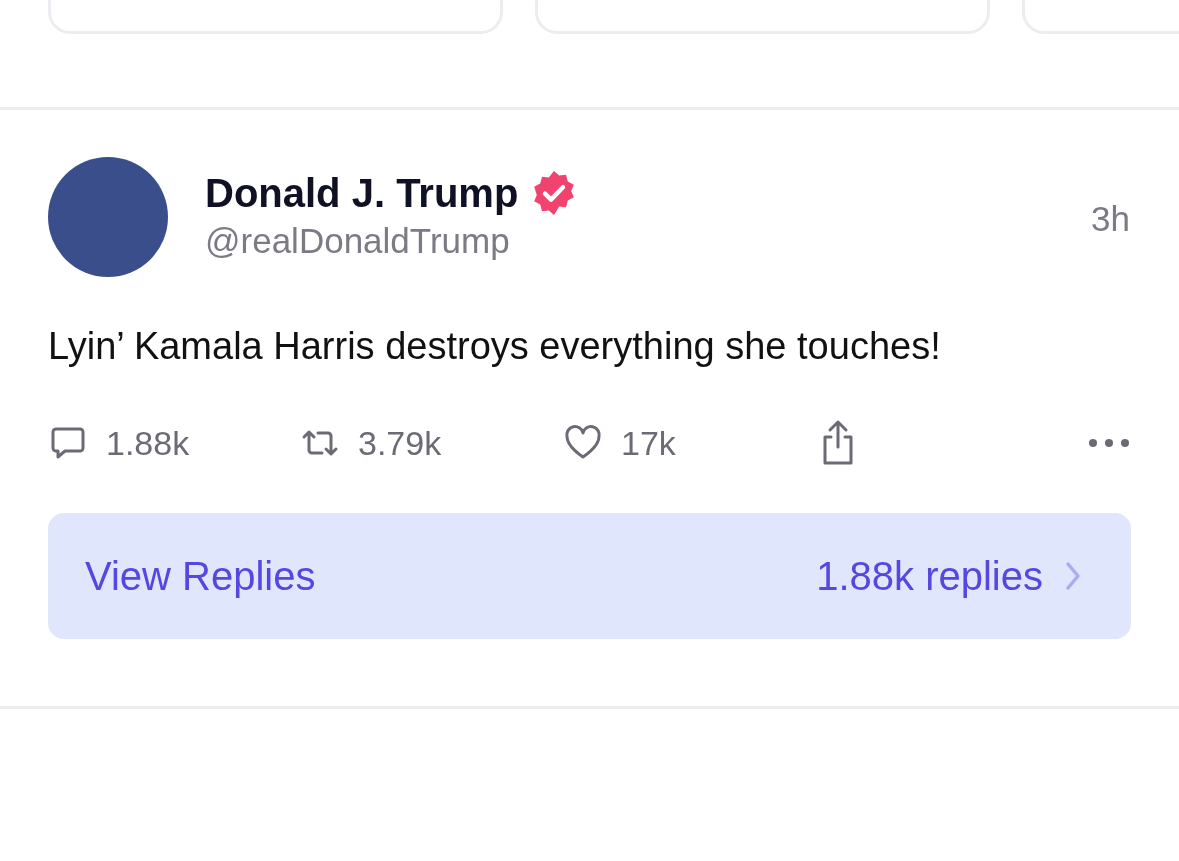  Describe the element at coordinates (1109, 443) in the screenshot. I see `more-icon` at that location.